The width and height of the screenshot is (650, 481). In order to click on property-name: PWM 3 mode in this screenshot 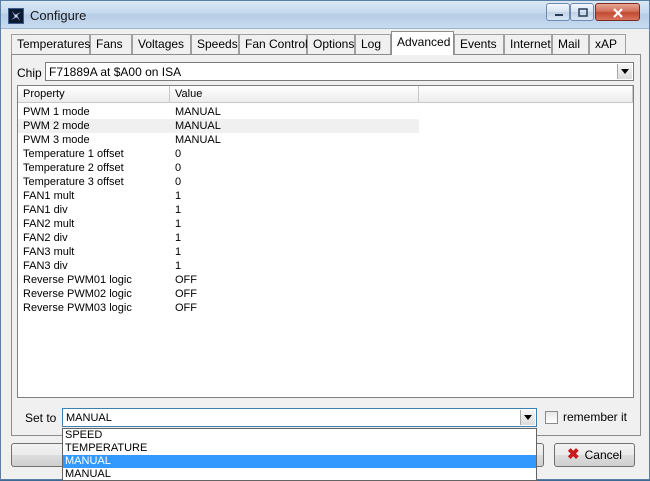, I will do `click(56, 140)`.